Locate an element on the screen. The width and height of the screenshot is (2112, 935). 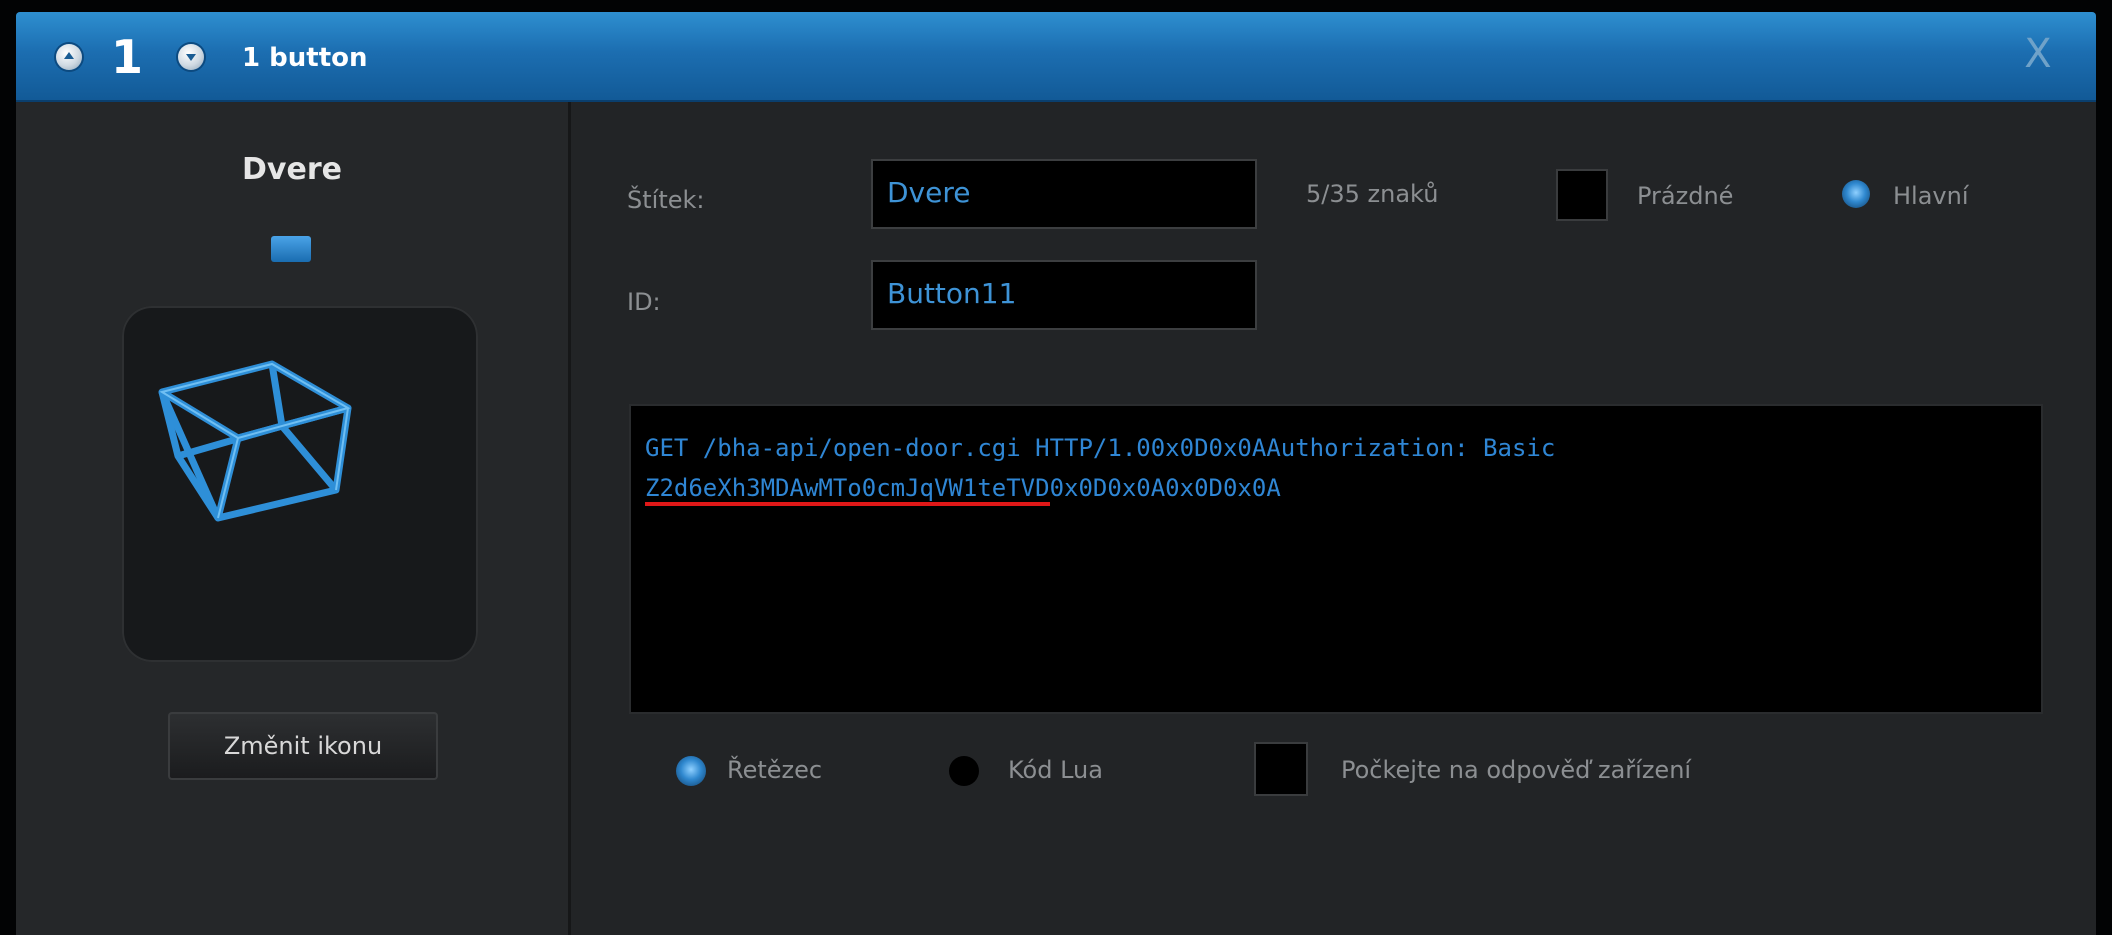
lua-mode-radio is located at coordinates (964, 771).